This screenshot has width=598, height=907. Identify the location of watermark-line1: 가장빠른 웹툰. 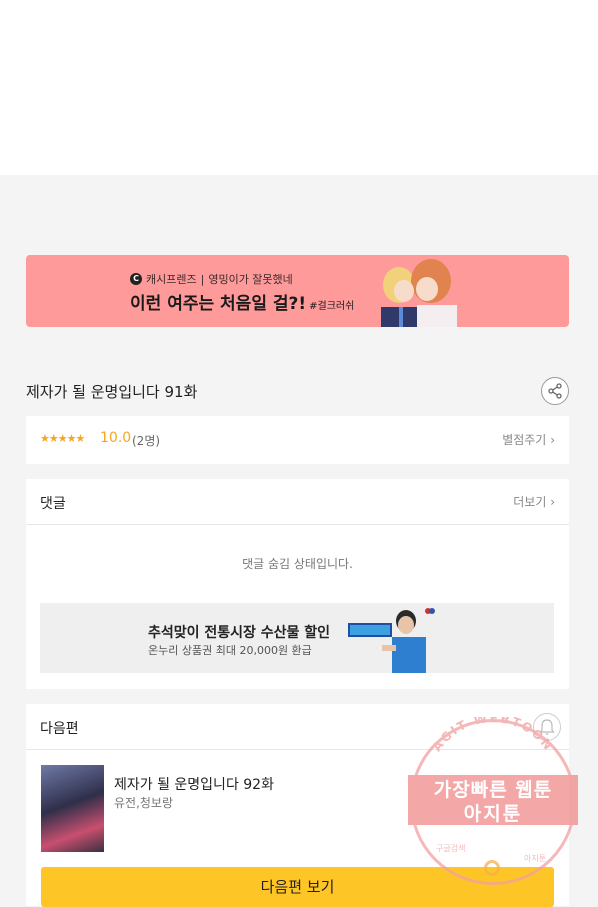
(493, 790).